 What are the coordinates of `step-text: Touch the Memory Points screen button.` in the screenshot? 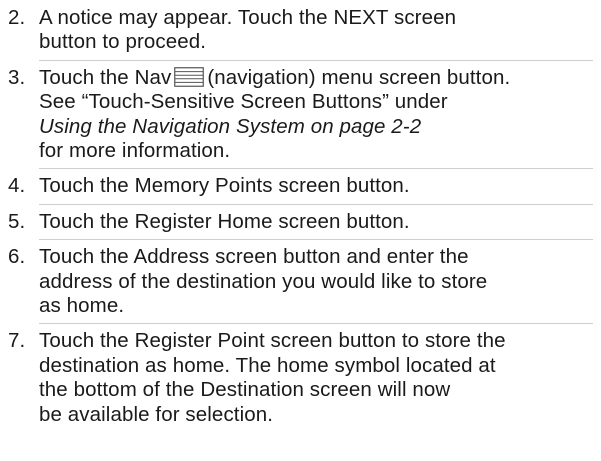 It's located at (316, 186).